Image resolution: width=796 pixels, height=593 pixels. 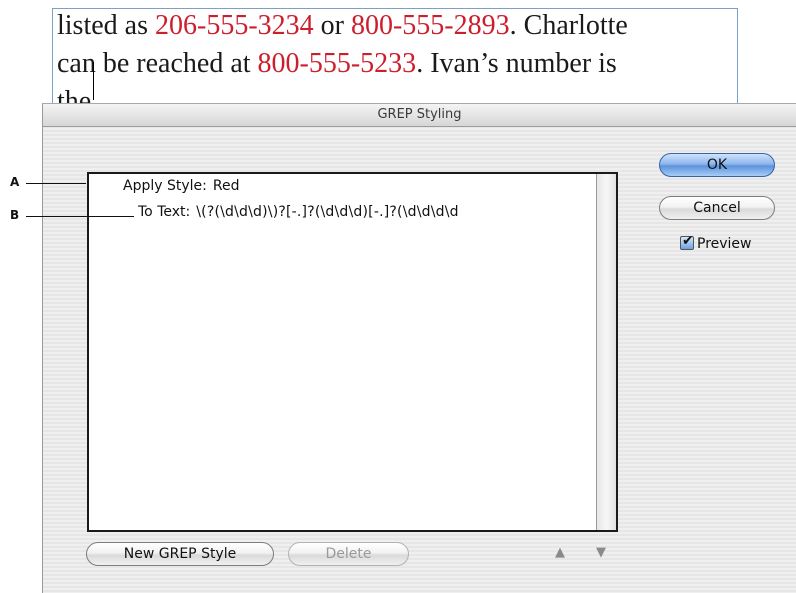 What do you see at coordinates (430, 25) in the screenshot?
I see `phone-number: 800-555-2893` at bounding box center [430, 25].